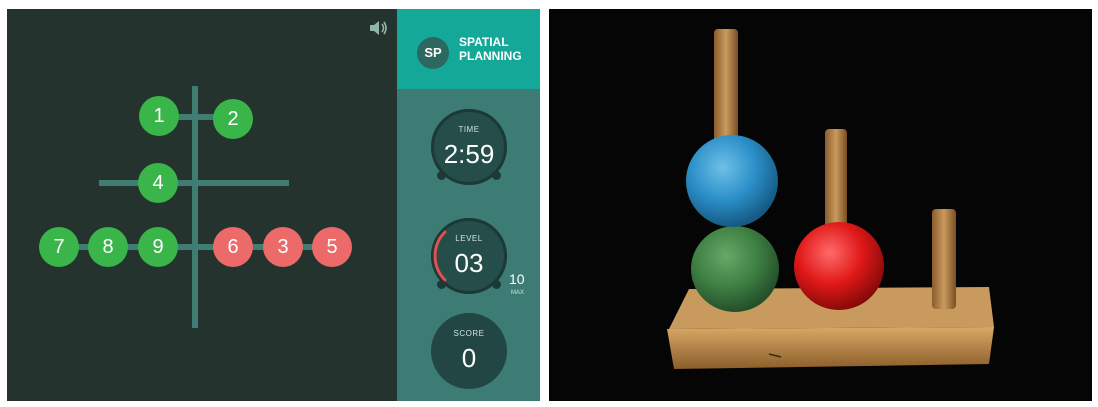  I want to click on brand-name: SPATIAL PLANNING, so click(497, 49).